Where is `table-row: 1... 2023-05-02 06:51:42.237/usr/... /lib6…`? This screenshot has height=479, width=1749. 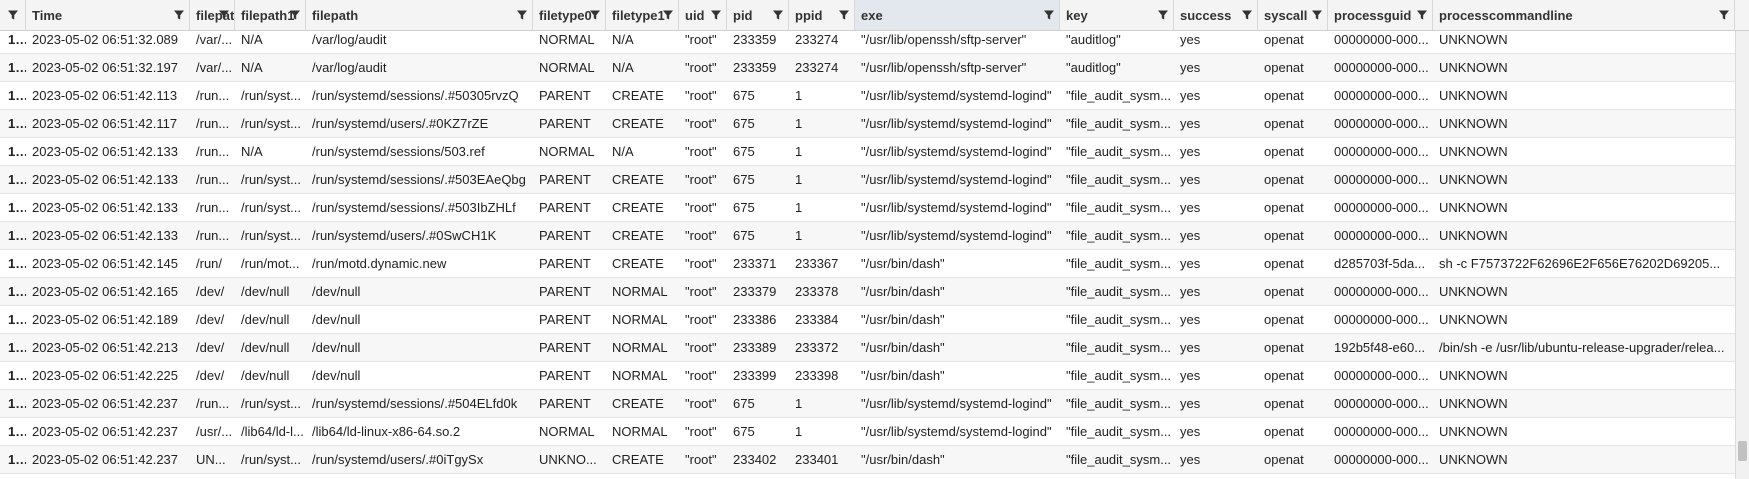 table-row: 1... 2023-05-02 06:51:42.237/usr/... /lib6… is located at coordinates (867, 432).